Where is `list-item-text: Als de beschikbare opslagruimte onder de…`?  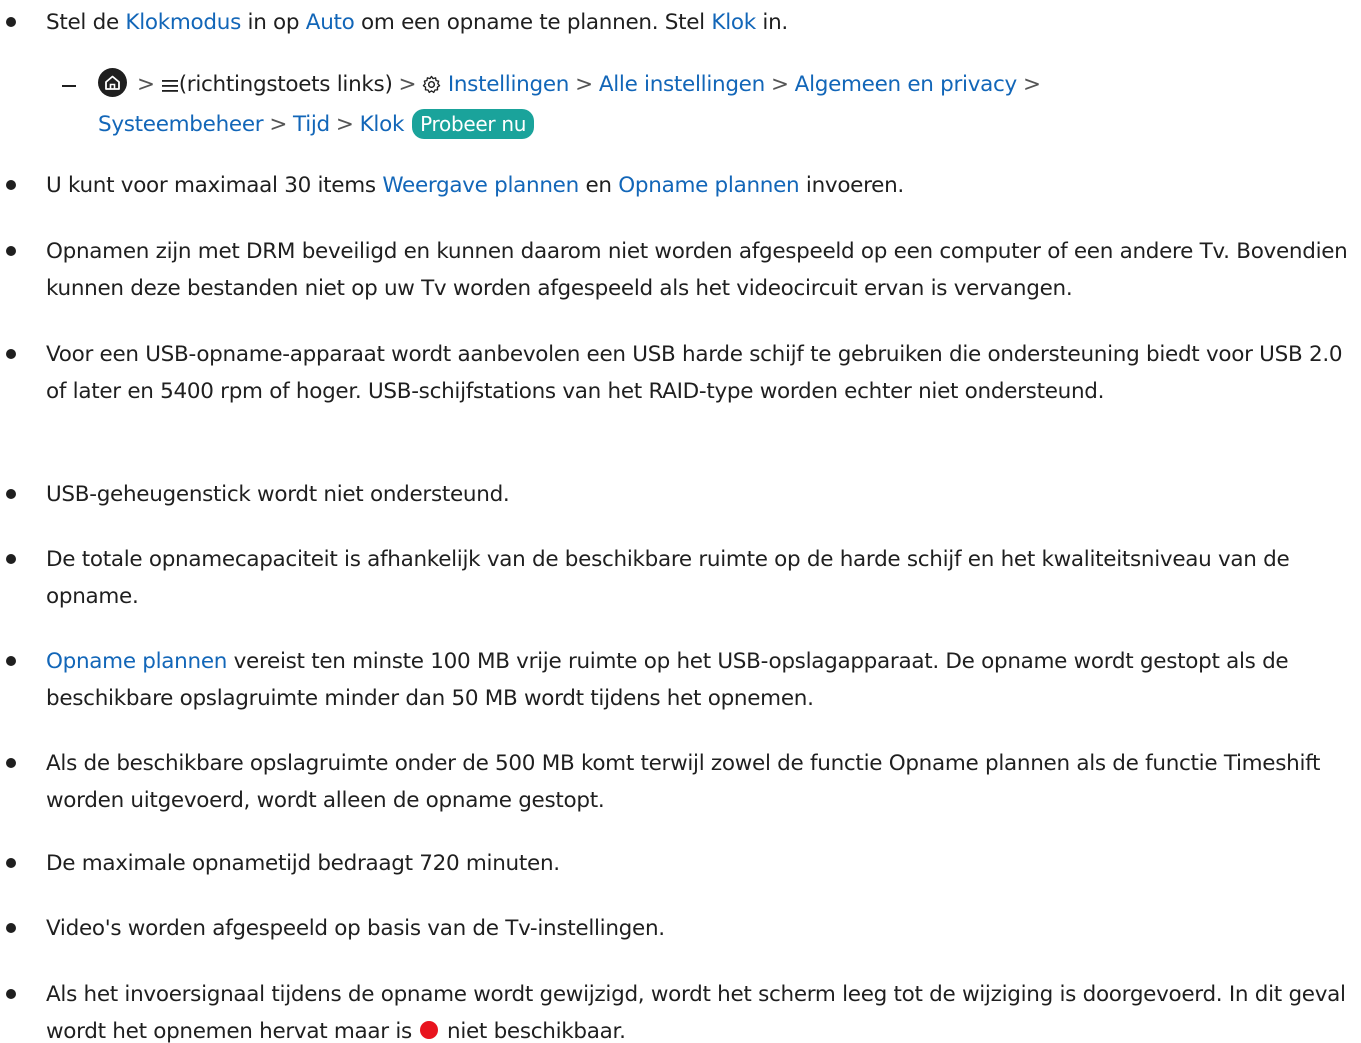 list-item-text: Als de beschikbare opslagruimte onder de… is located at coordinates (698, 782).